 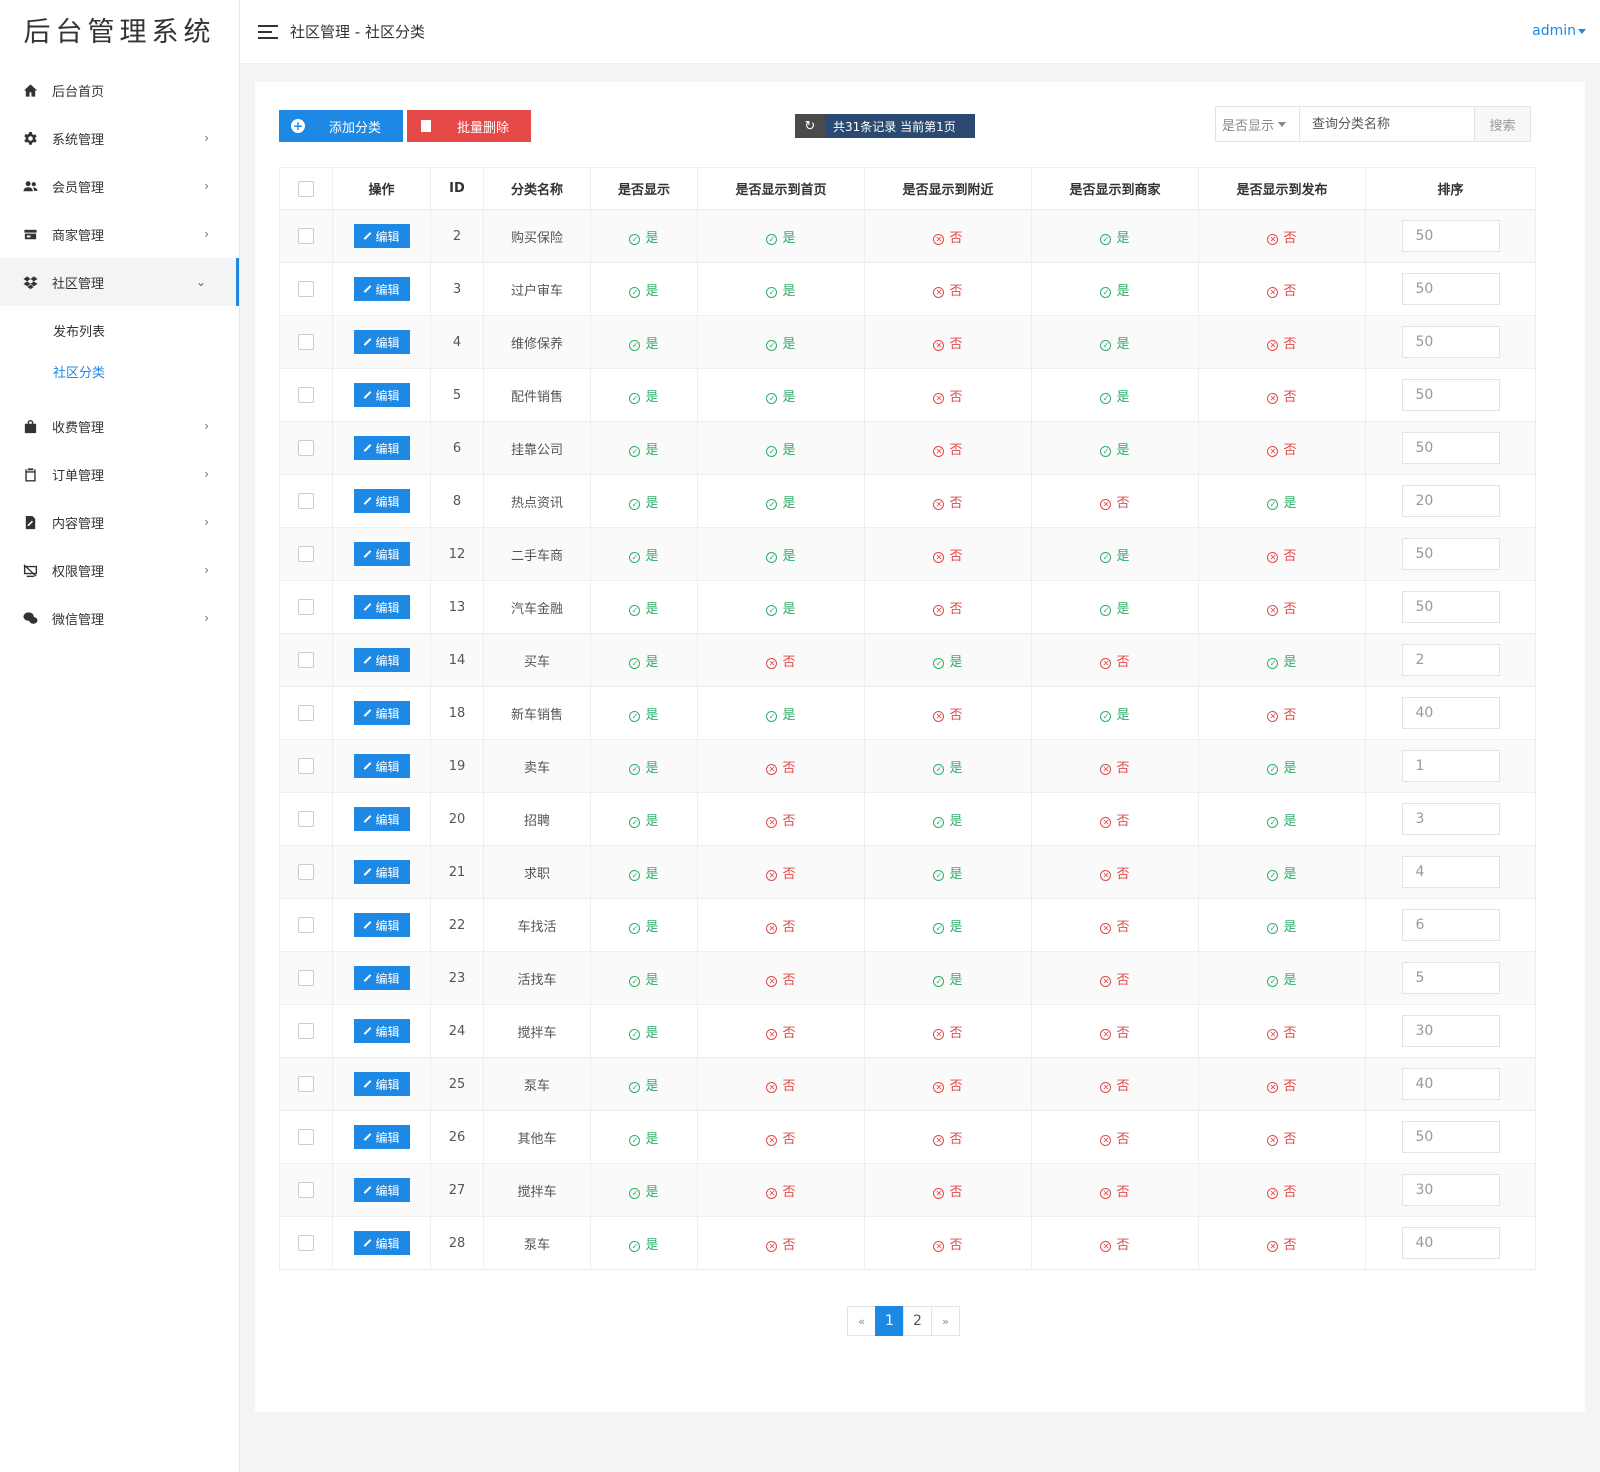 I want to click on pagination-prev: «, so click(x=861, y=1321).